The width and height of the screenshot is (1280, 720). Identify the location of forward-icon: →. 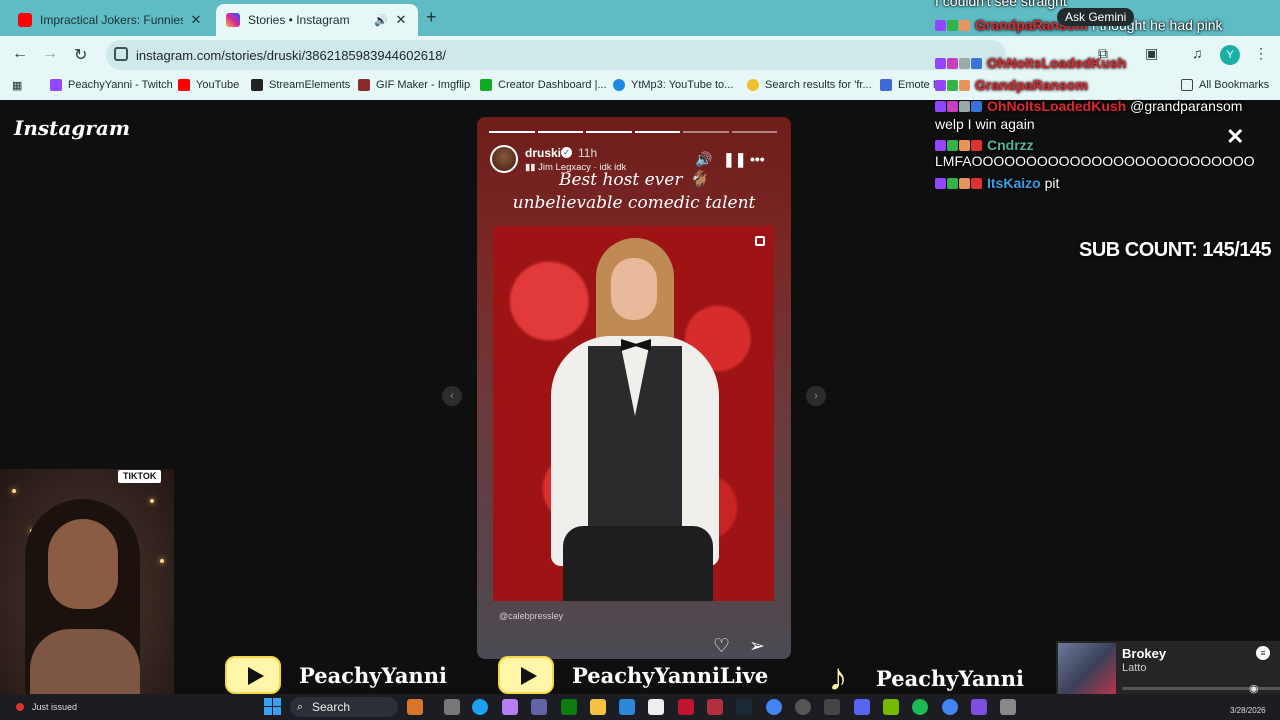
(50, 54).